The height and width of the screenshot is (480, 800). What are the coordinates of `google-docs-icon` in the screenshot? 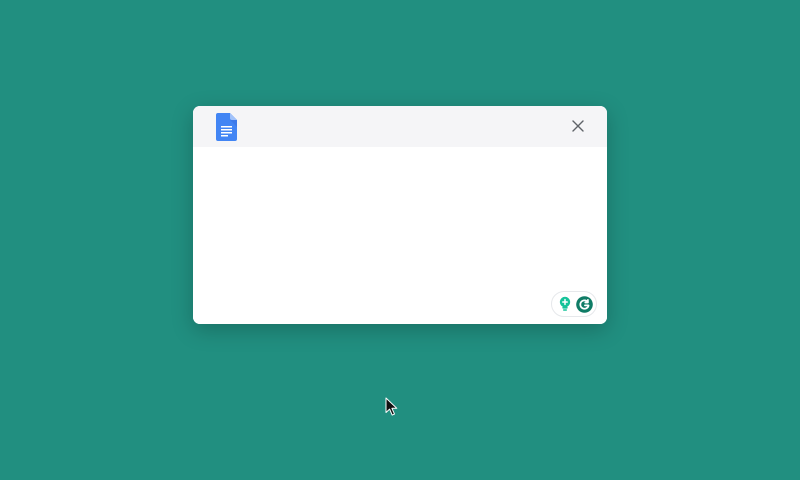 It's located at (226, 127).